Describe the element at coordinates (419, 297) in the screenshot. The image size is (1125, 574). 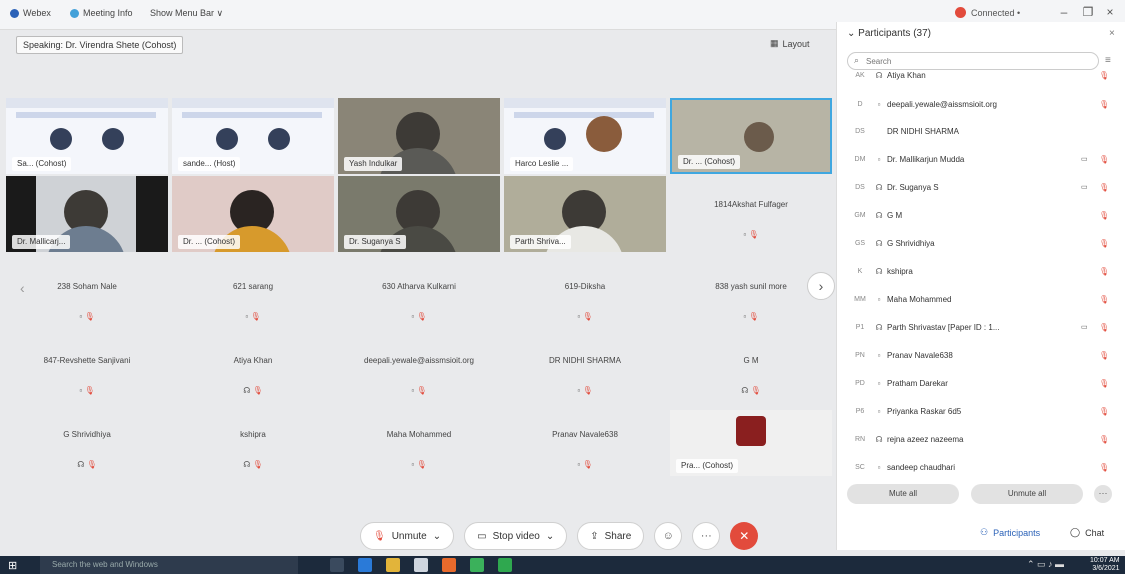
I see `participant-tile: 630 Atharva Kulkarni ▫ 🎙` at that location.